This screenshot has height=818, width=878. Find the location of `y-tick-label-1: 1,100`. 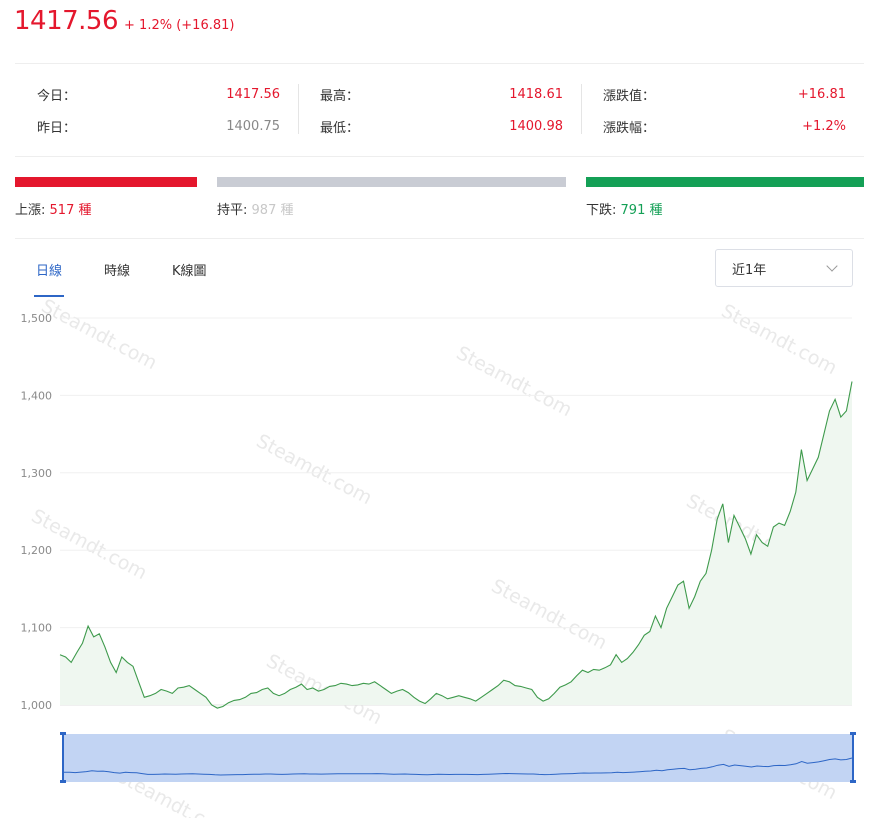

y-tick-label-1: 1,100 is located at coordinates (37, 628).